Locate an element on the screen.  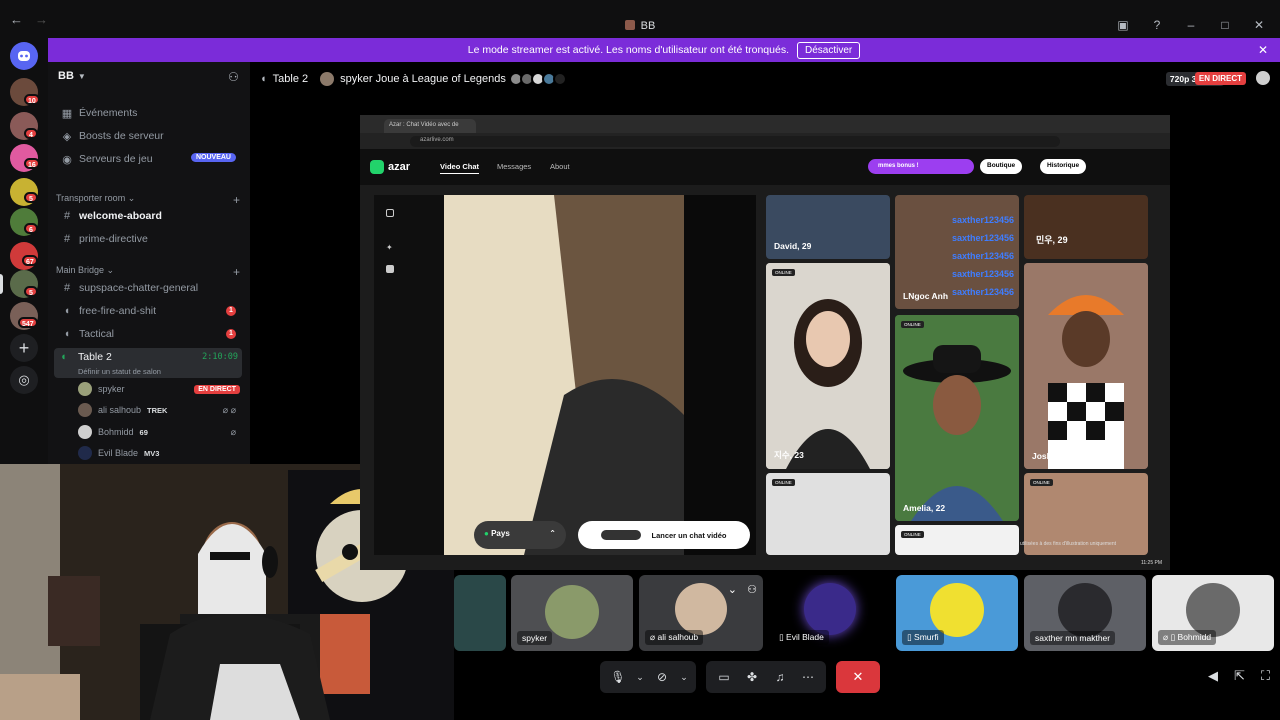
activity-status: spyker Joue à League of Legends is located at coordinates (413, 79).